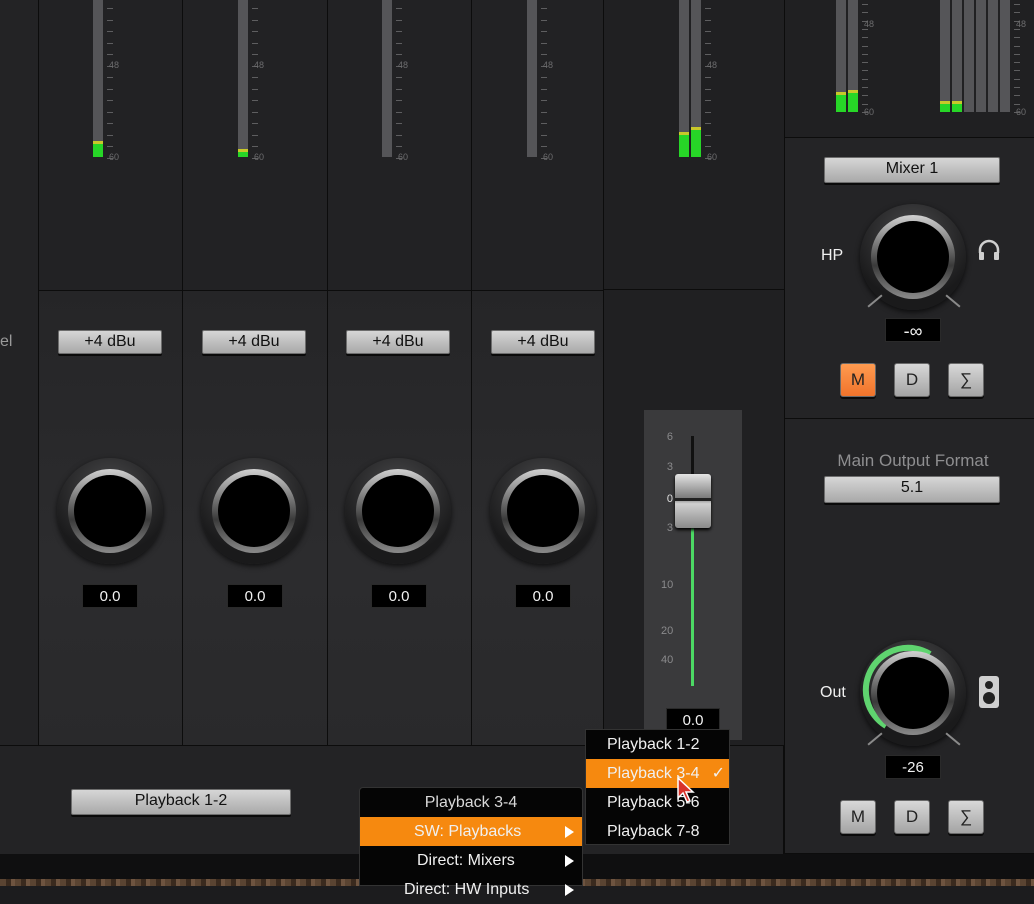 The image size is (1034, 904). I want to click on menu-item-label: Direct: Mixers, so click(466, 860).